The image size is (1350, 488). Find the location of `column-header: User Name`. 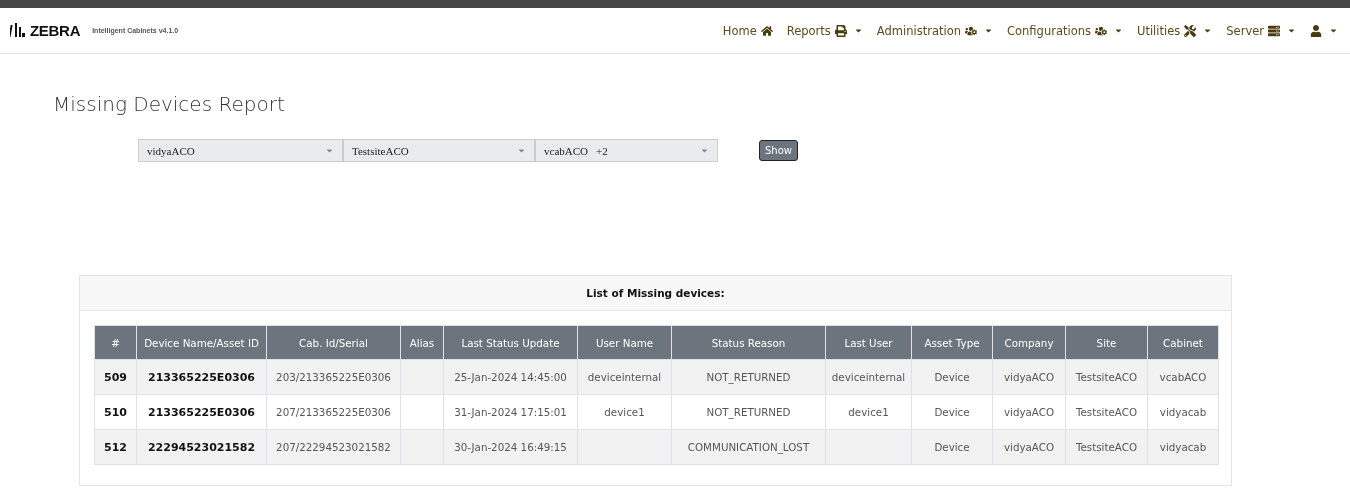

column-header: User Name is located at coordinates (624, 342).